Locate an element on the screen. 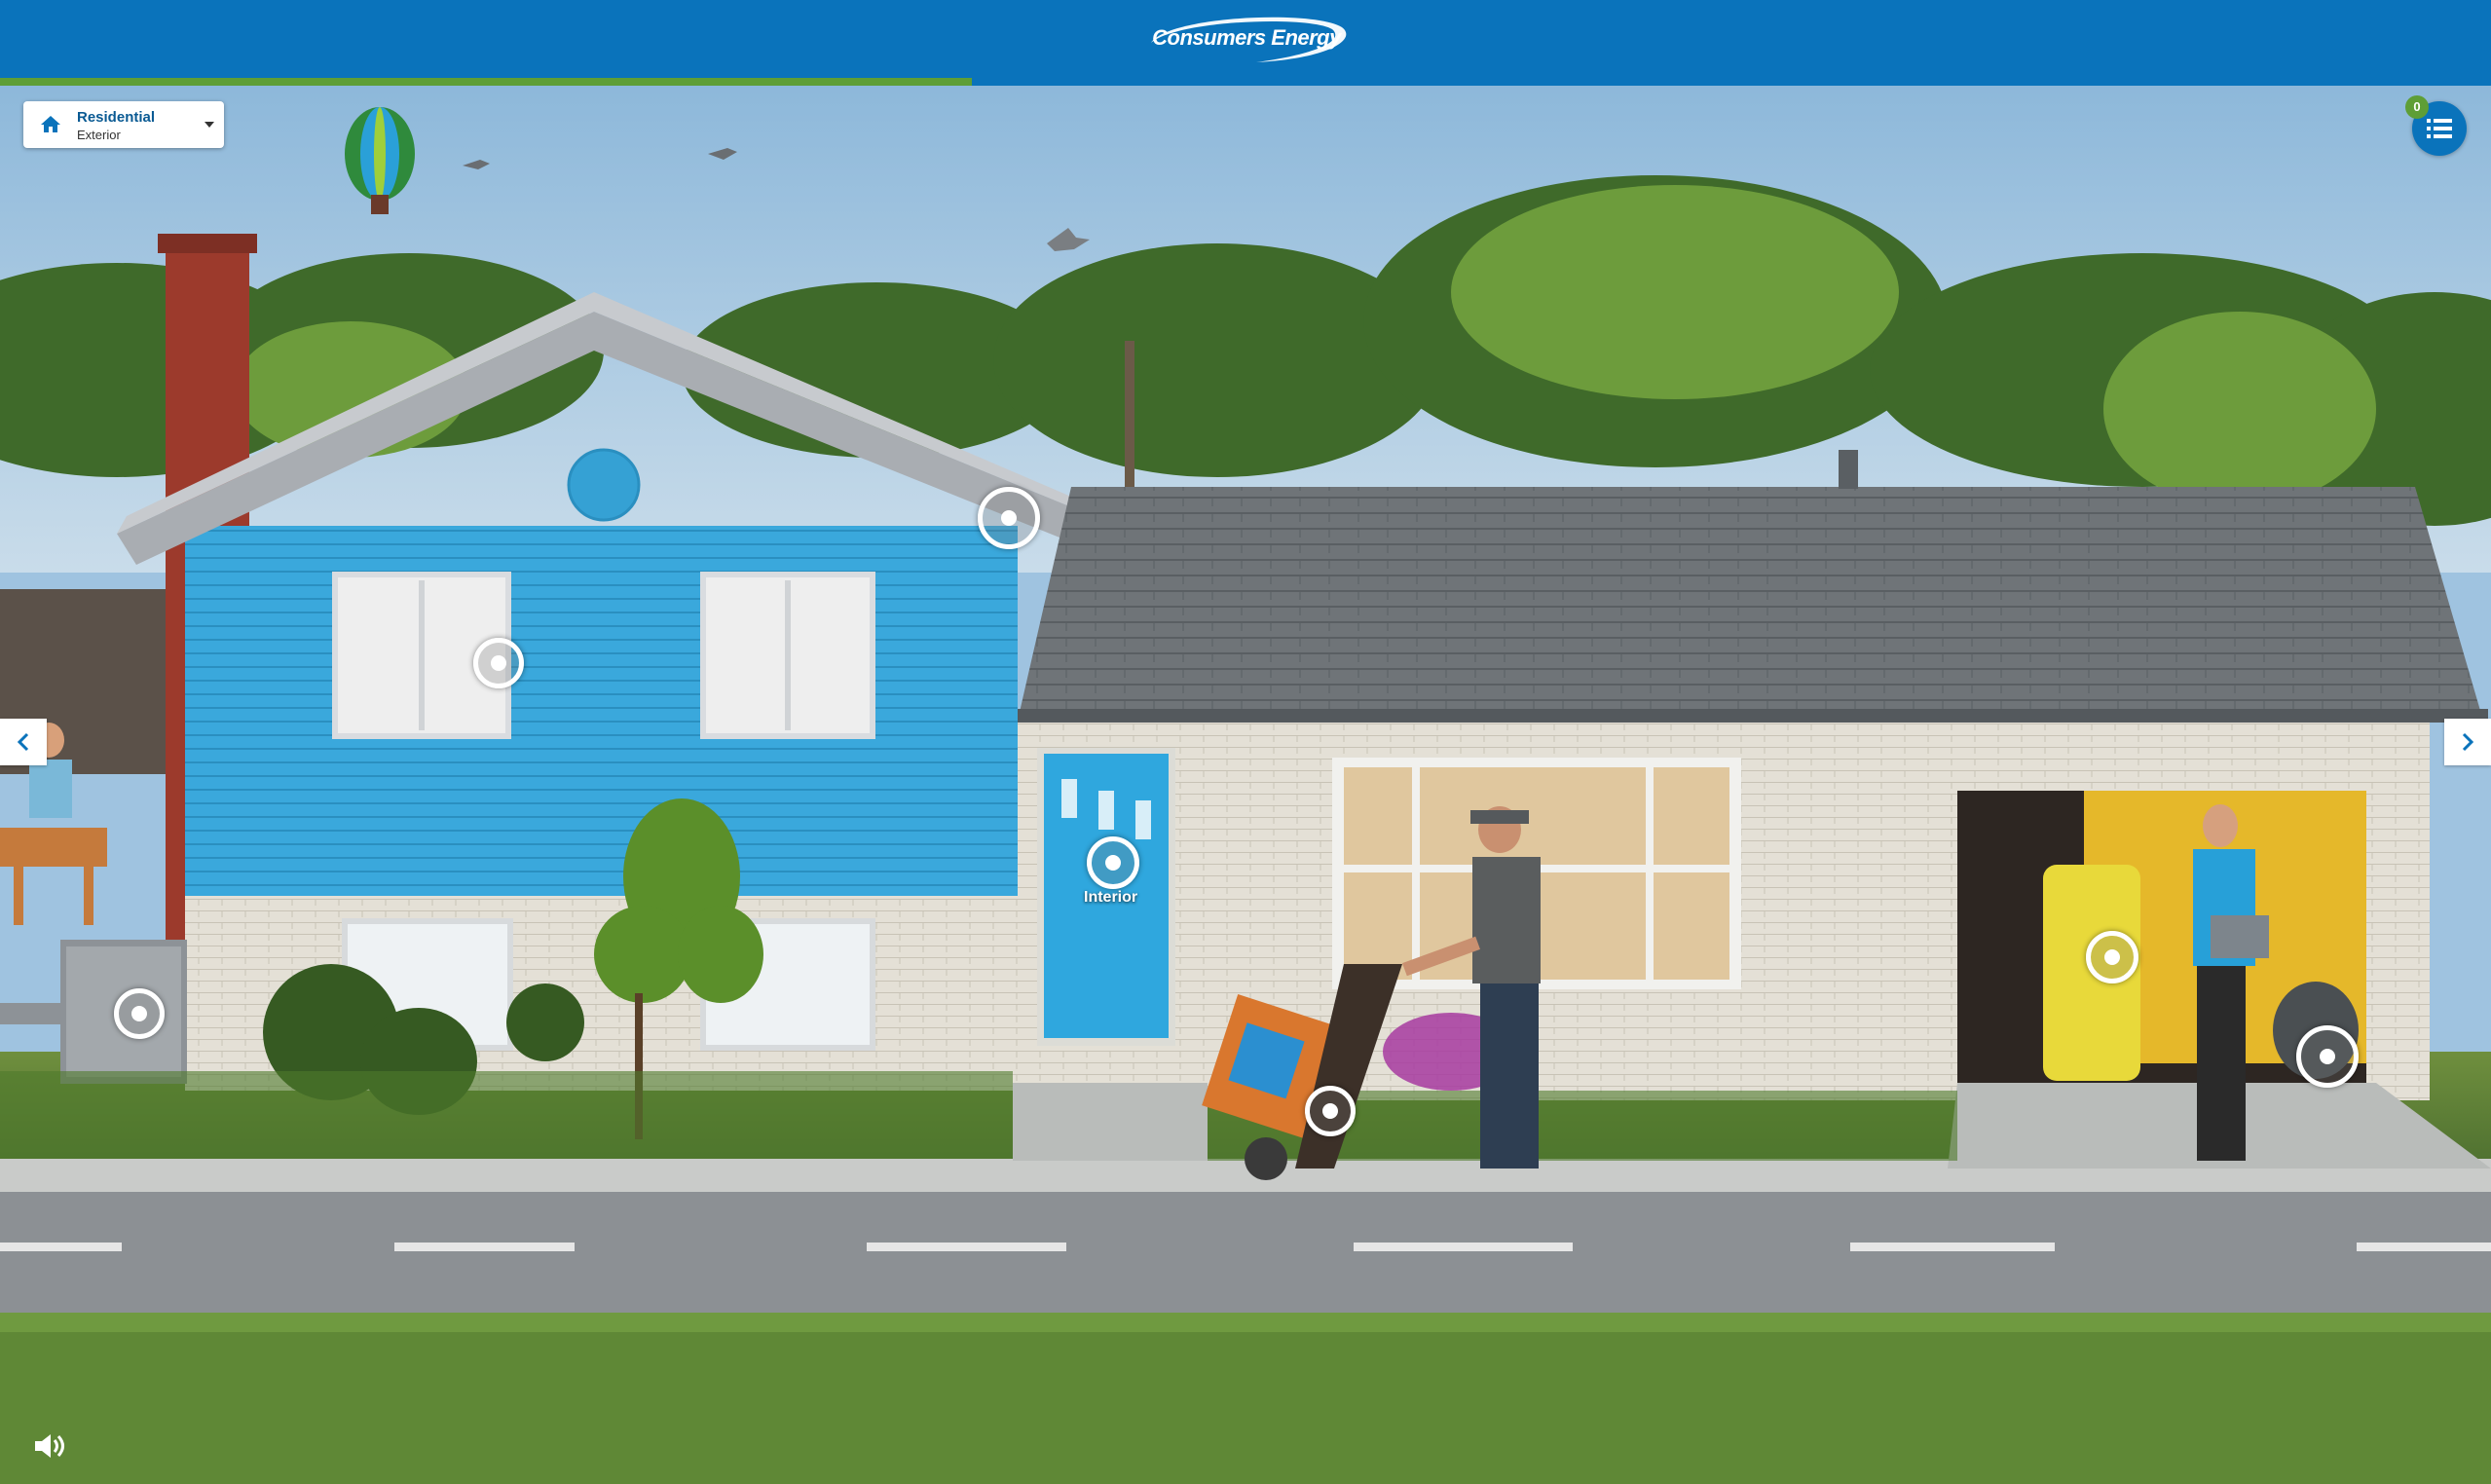 This screenshot has width=2491, height=1484. logo-text: Consumers Energy is located at coordinates (1246, 37).